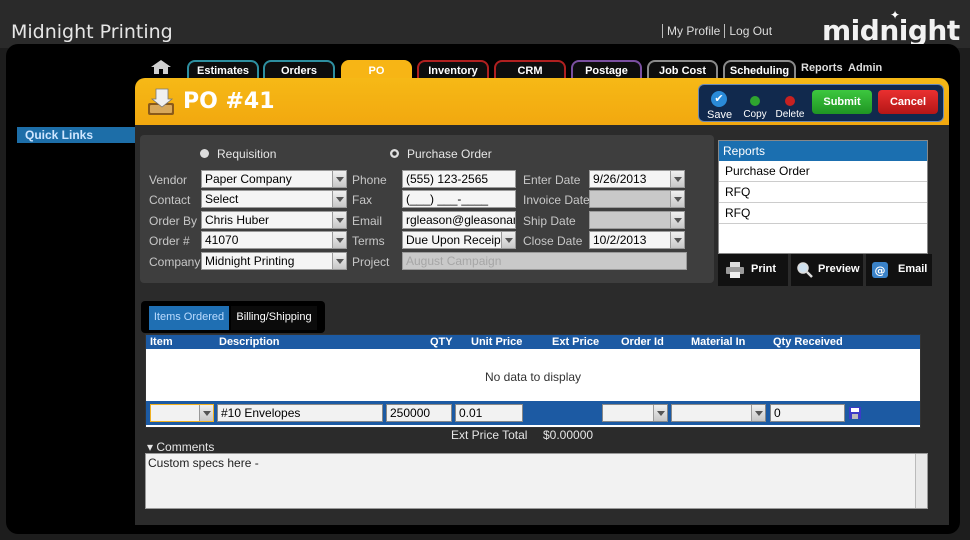  Describe the element at coordinates (895, 15) in the screenshot. I see `logo-star-icon: ✦` at that location.